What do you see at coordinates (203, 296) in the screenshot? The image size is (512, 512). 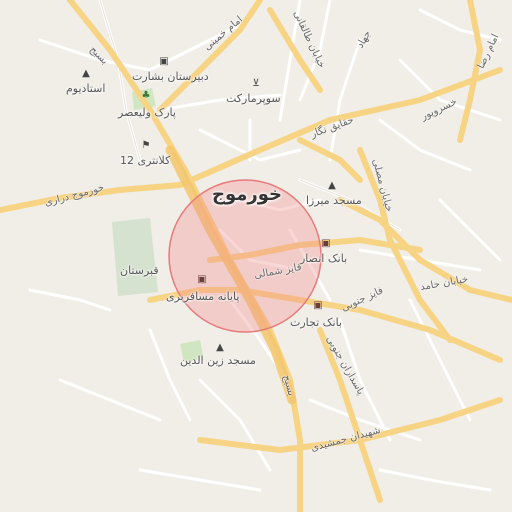 I see `poi-label-terminal: پایانه مسافربری` at bounding box center [203, 296].